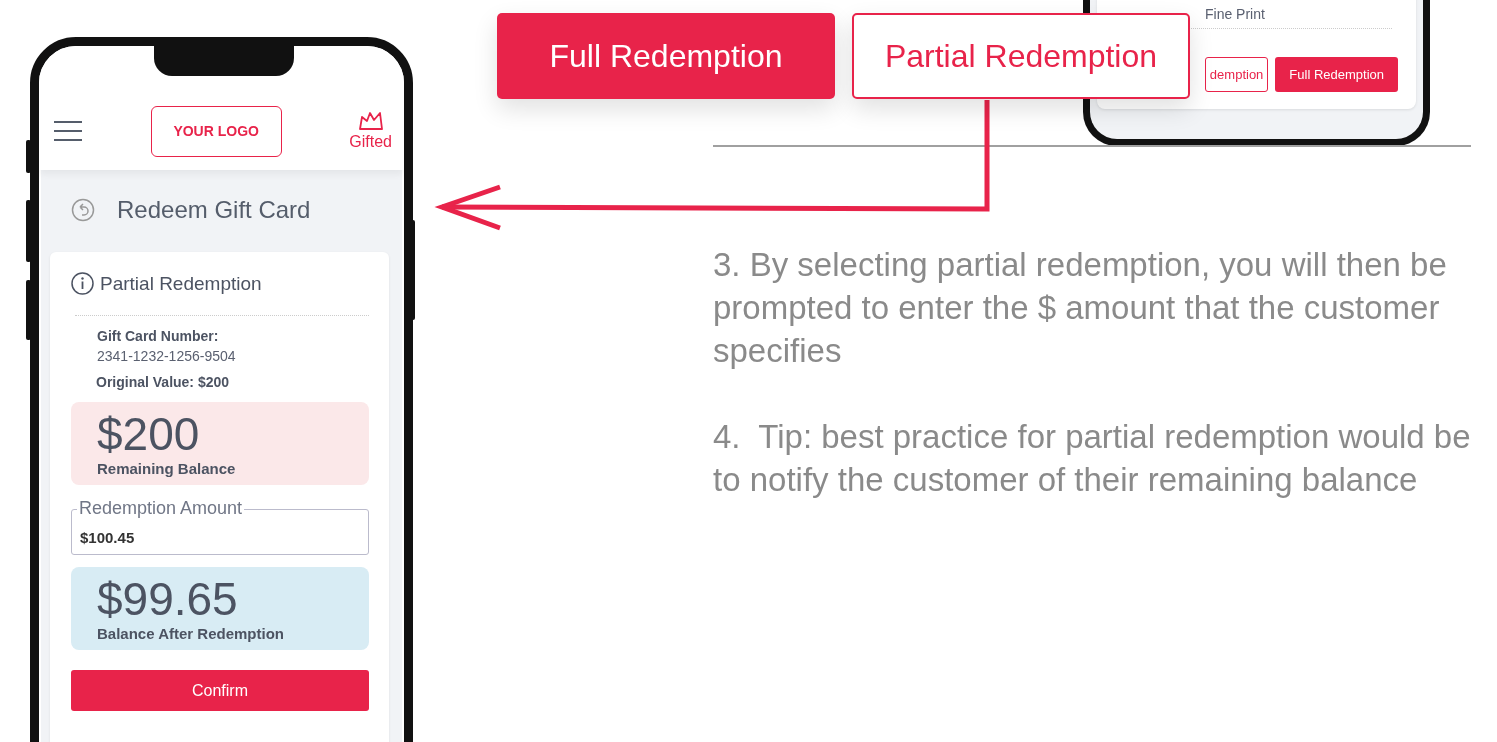 The height and width of the screenshot is (742, 1497). Describe the element at coordinates (168, 599) in the screenshot. I see `balance-amount: $99.65` at that location.